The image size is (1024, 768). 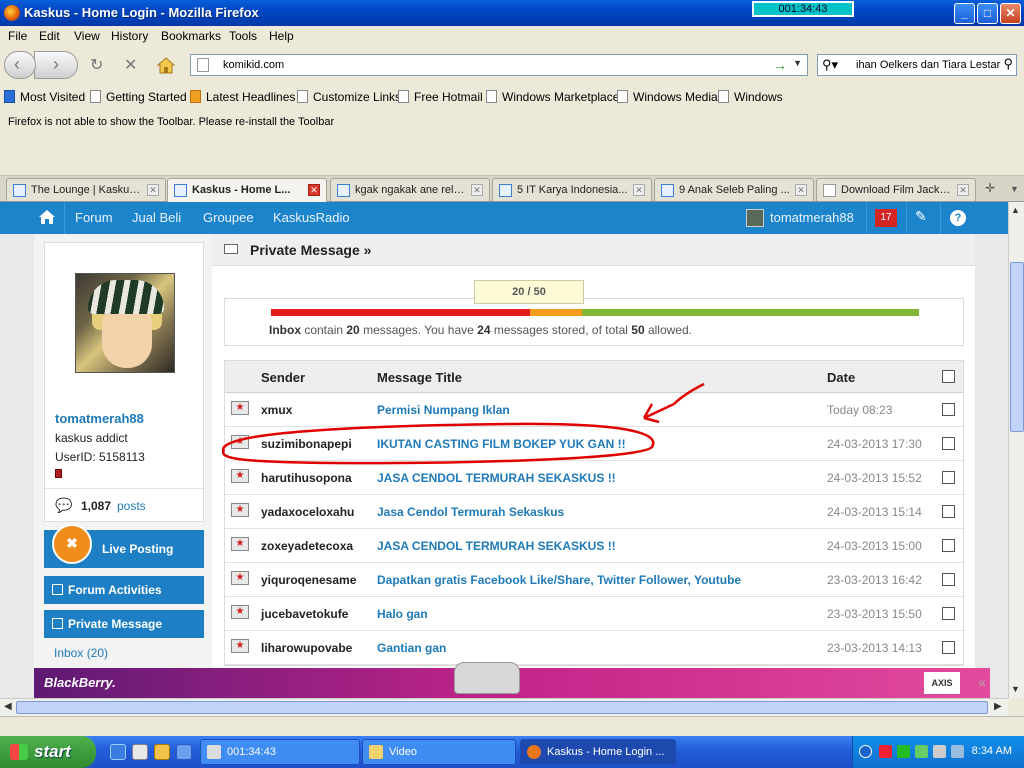 What do you see at coordinates (306, 648) in the screenshot?
I see `message-sender: liharowupovabe` at bounding box center [306, 648].